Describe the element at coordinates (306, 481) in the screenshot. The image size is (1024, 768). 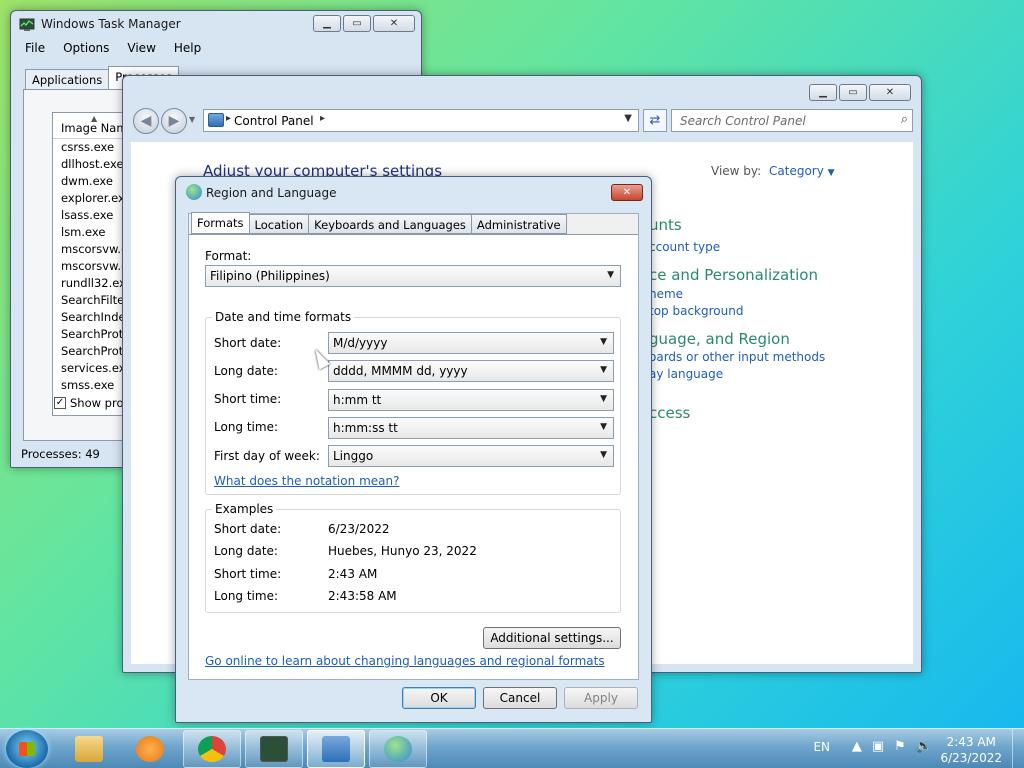
I see `notation-help-link: What does the notation mean?` at that location.